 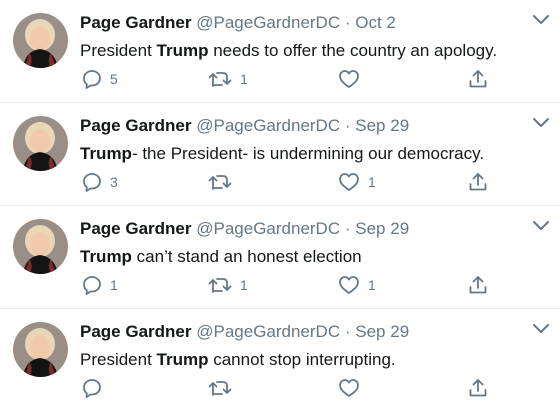 I want to click on reply-button: 5, so click(x=100, y=79).